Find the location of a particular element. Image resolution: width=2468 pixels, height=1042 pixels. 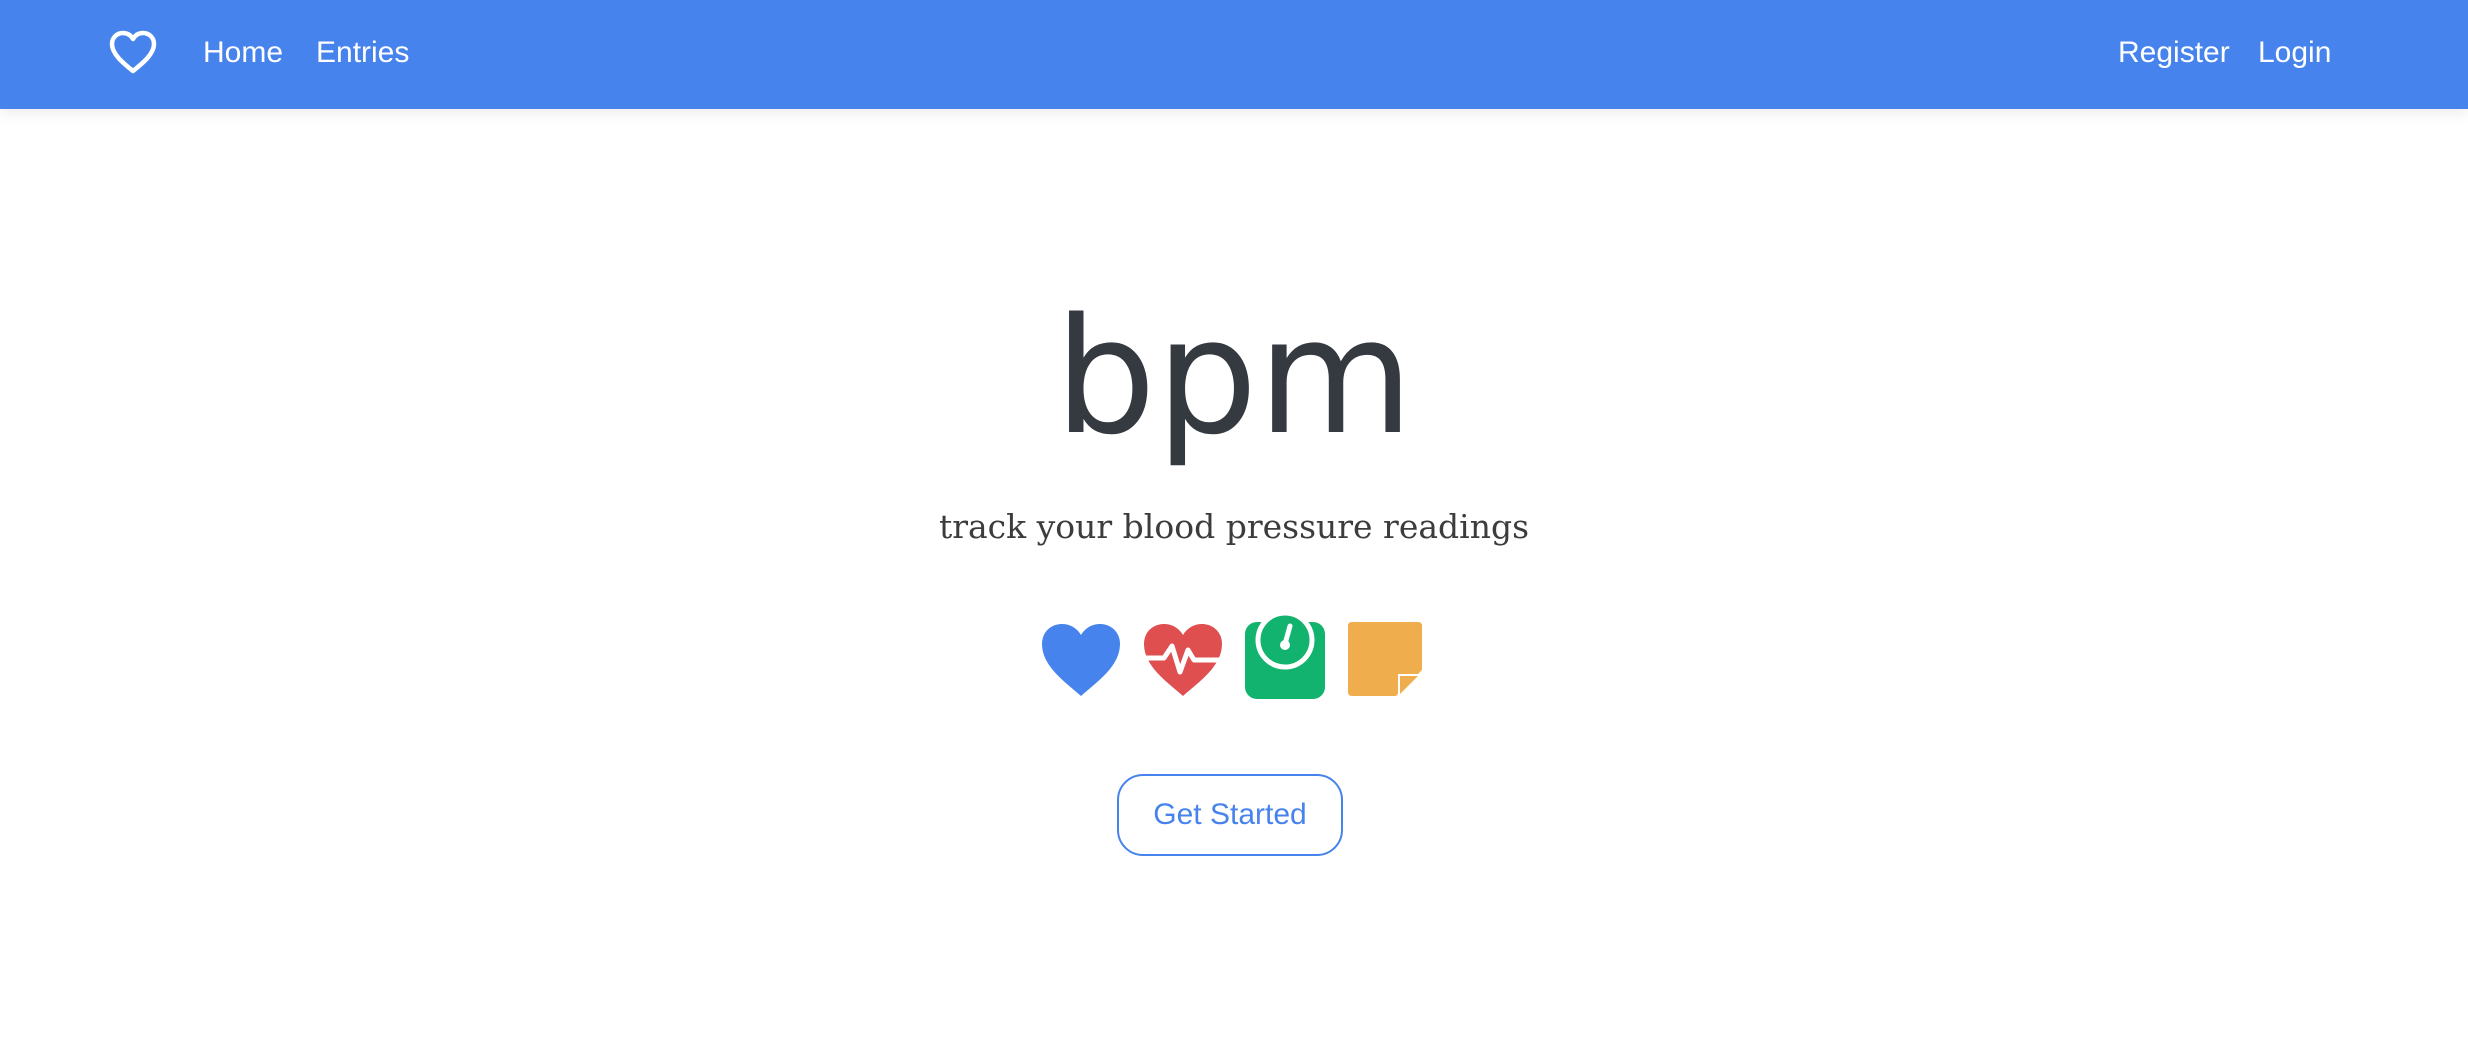

sticky-note-icon is located at coordinates (1385, 659).